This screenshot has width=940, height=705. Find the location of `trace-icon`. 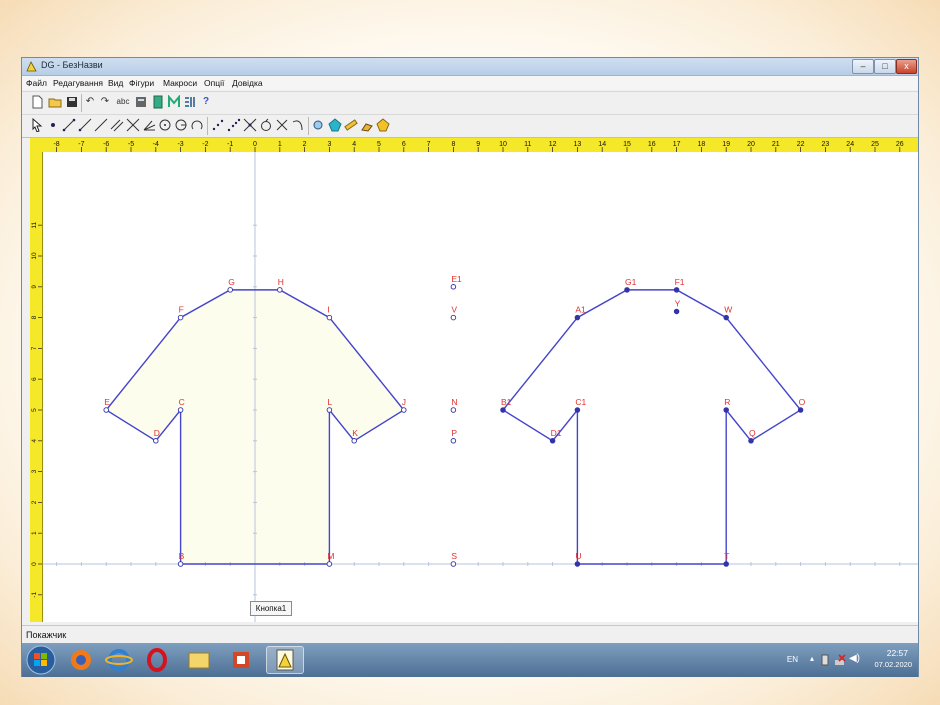

trace-icon is located at coordinates (298, 125).